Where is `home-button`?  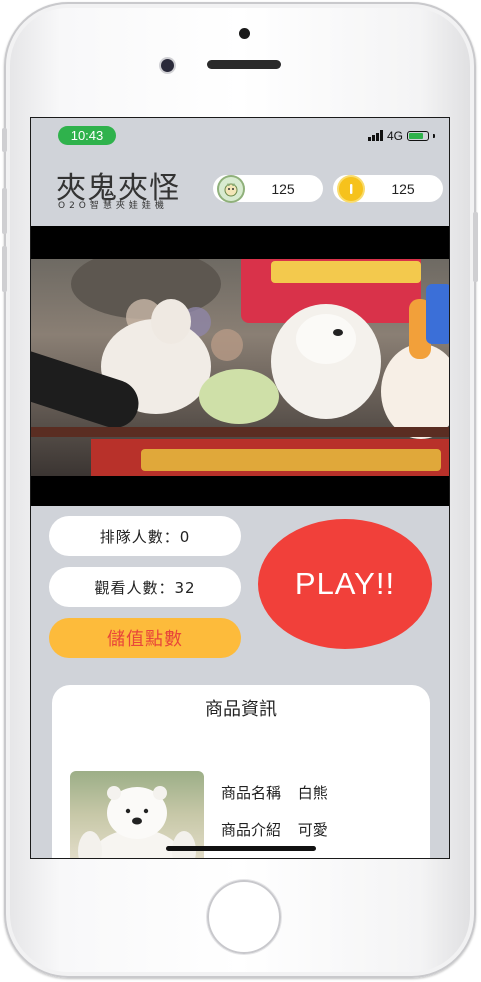
home-button is located at coordinates (244, 917).